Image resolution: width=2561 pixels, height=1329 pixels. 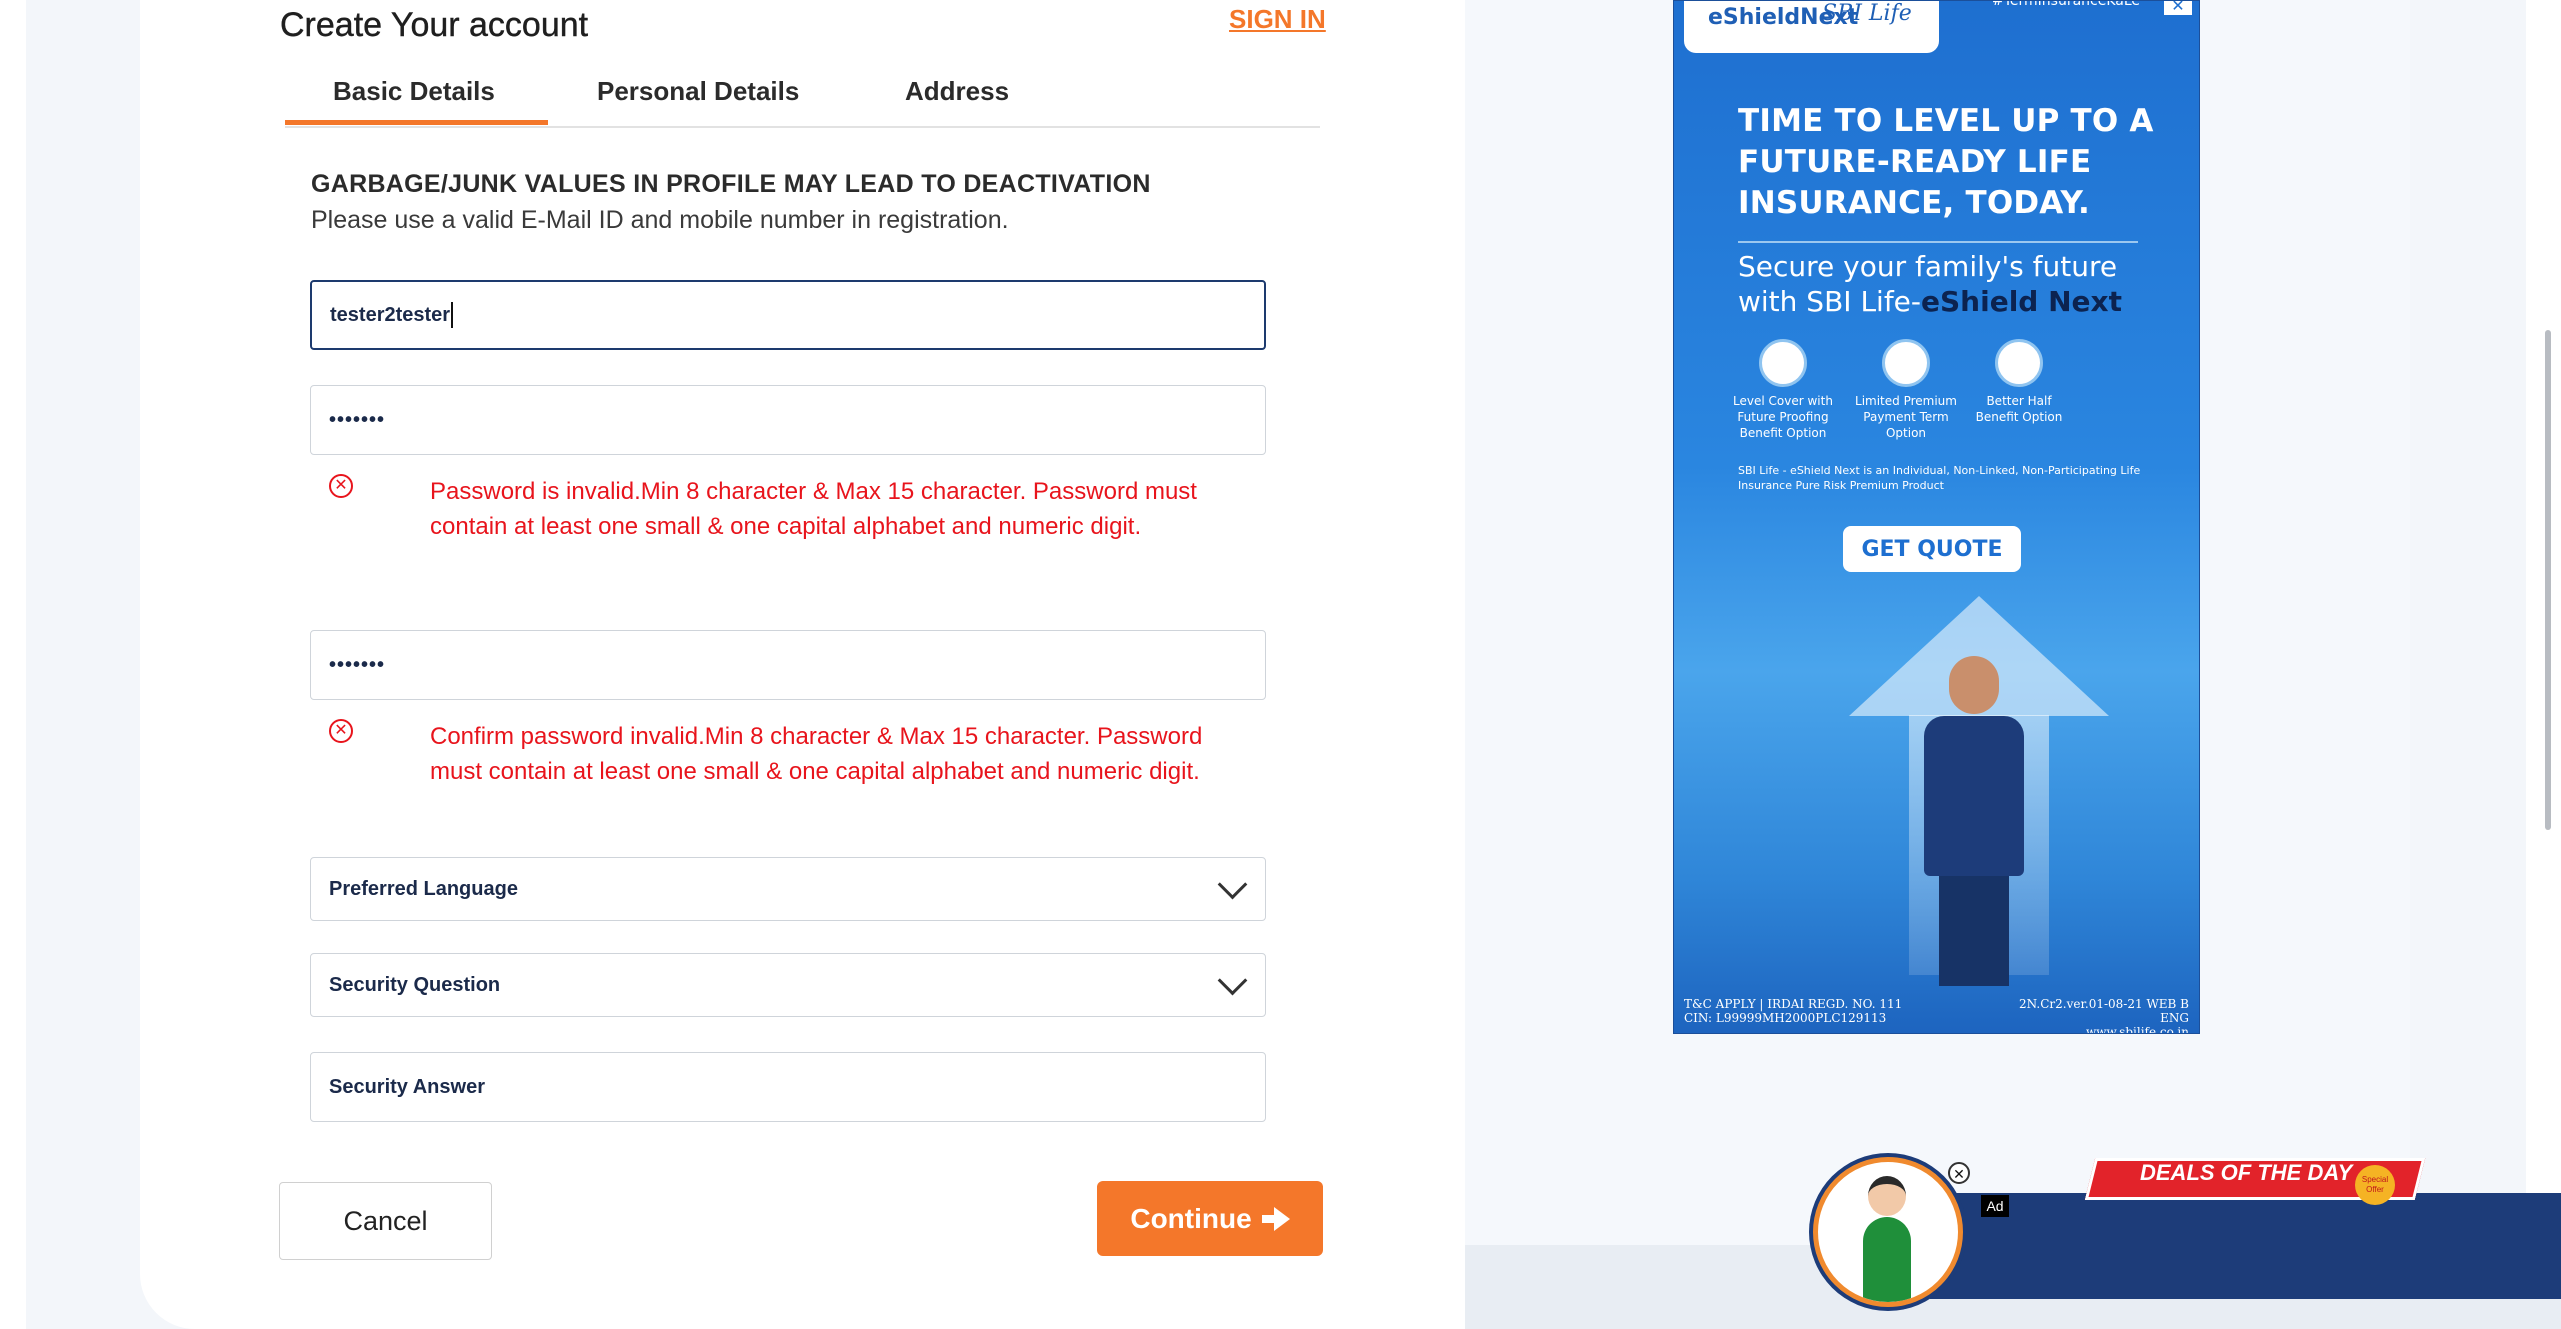 What do you see at coordinates (2021, 301) in the screenshot?
I see `ad-sub-product: eShield Next` at bounding box center [2021, 301].